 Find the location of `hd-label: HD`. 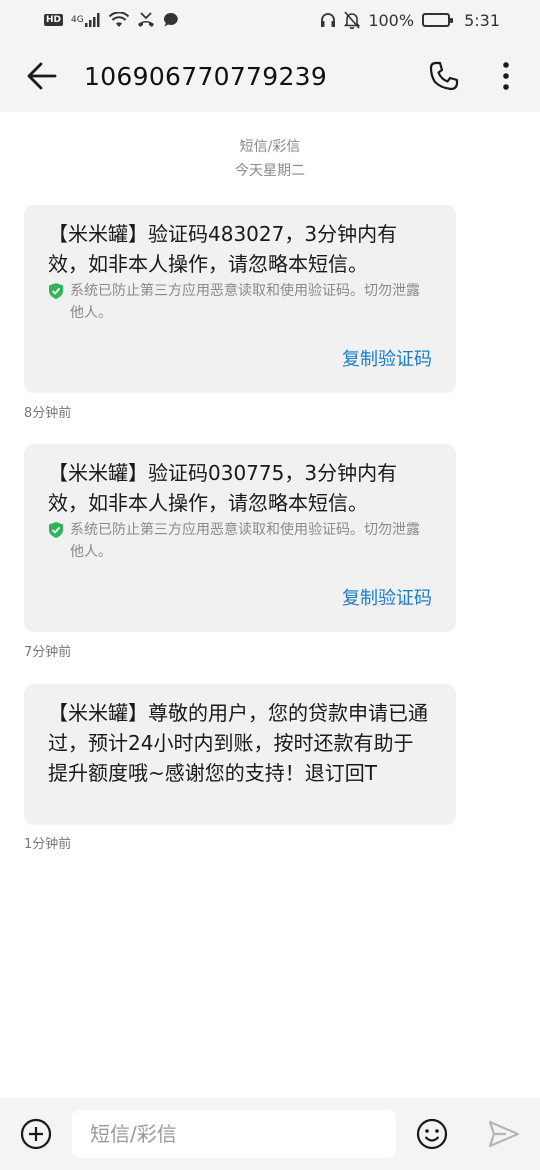

hd-label: HD is located at coordinates (54, 20).